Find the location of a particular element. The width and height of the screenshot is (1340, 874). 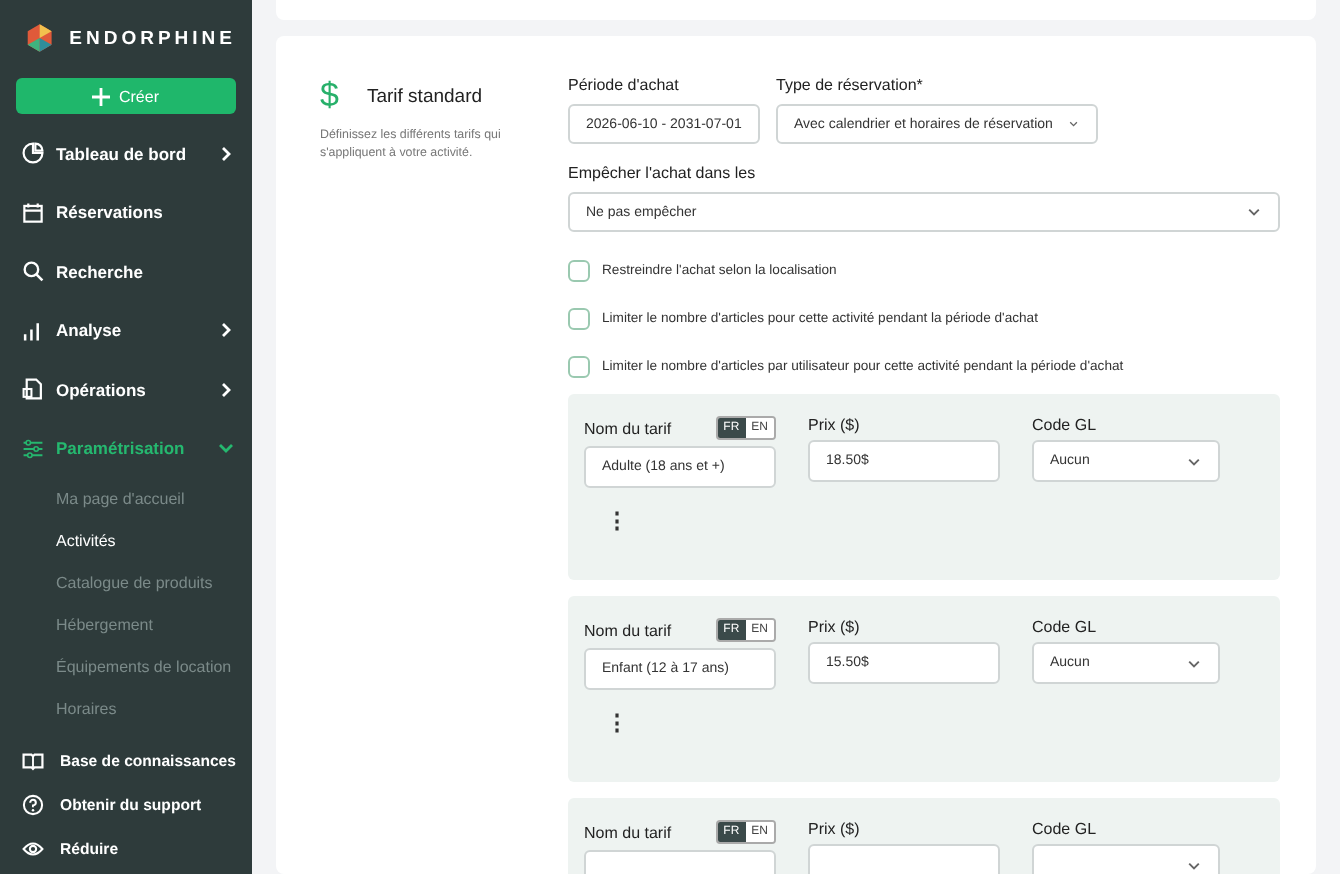

eye-icon is located at coordinates (33, 848).